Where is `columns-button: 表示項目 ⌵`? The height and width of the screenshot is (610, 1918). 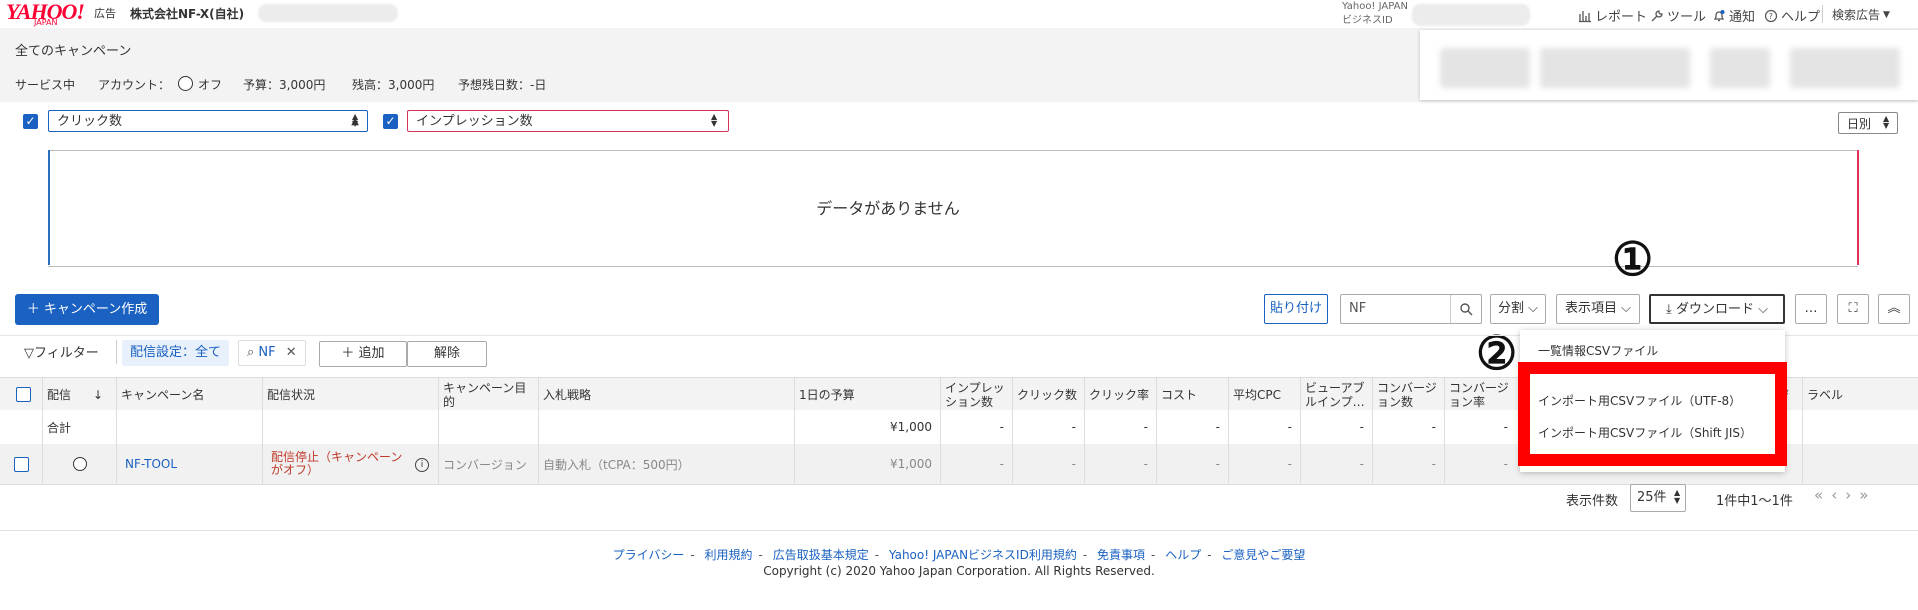
columns-button: 表示項目 ⌵ is located at coordinates (1598, 309).